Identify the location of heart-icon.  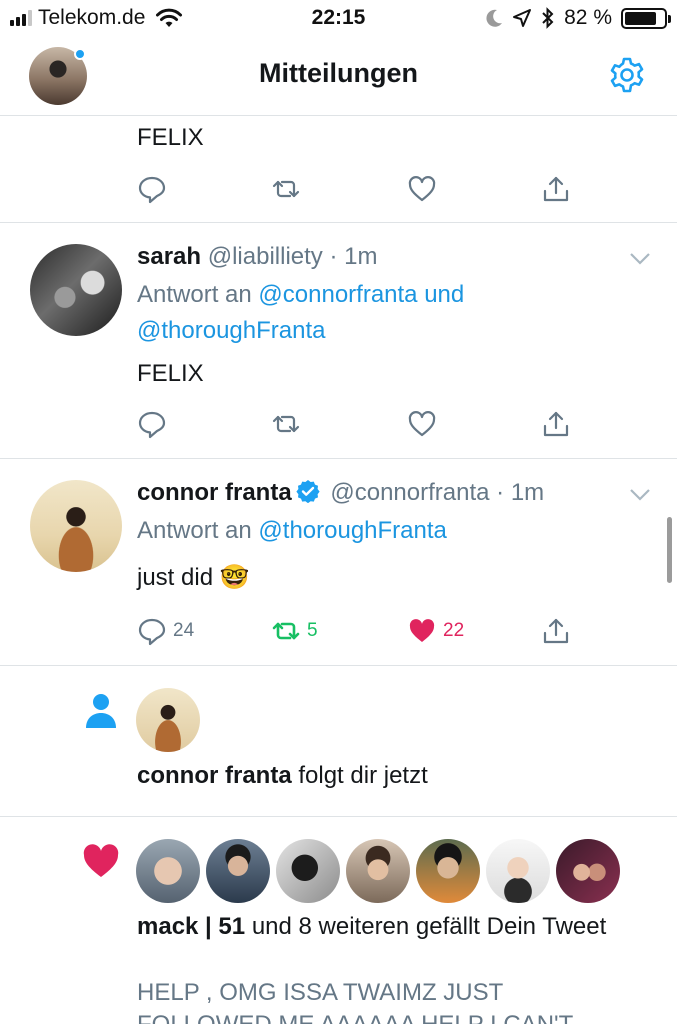
(101, 860).